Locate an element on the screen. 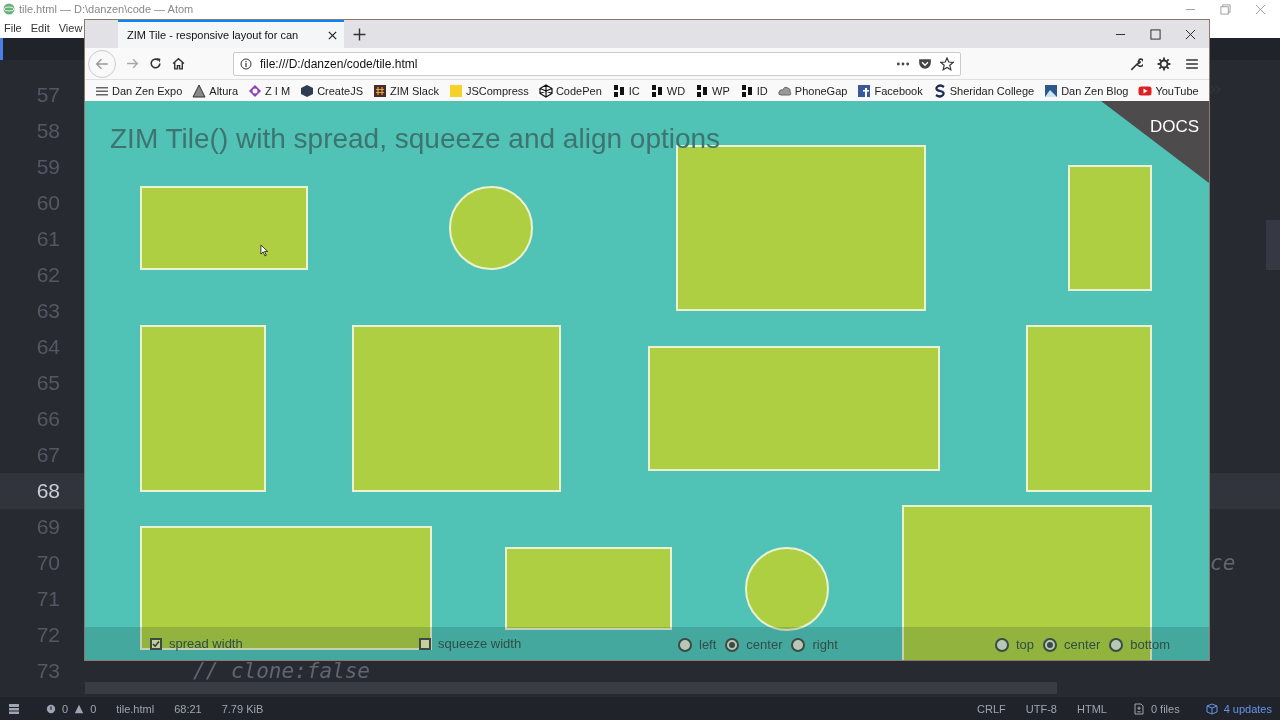 This screenshot has height=720, width=1280. menu-item: Edit is located at coordinates (40, 28).